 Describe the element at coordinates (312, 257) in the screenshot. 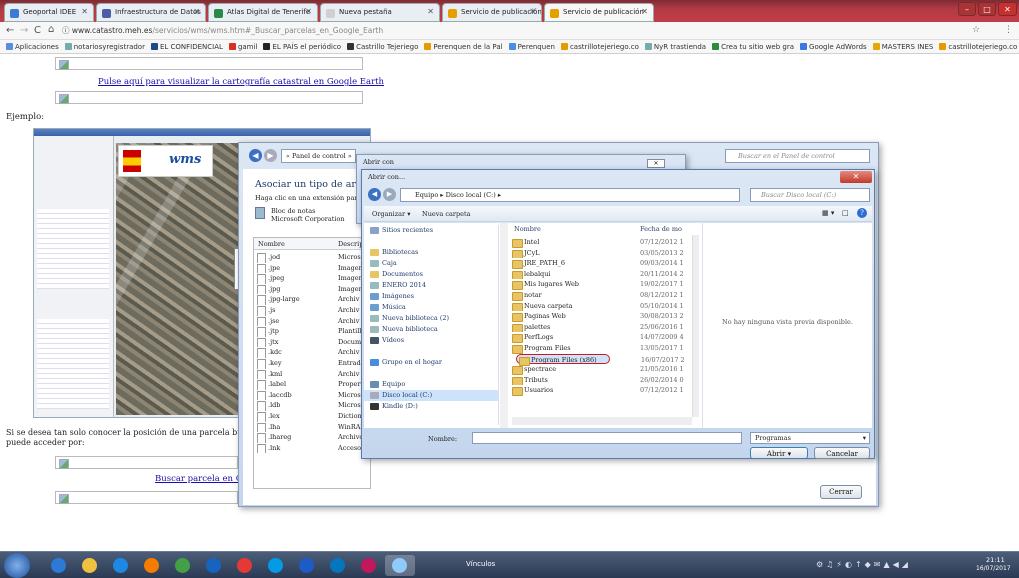

I see `table-row: .jod Micros` at that location.